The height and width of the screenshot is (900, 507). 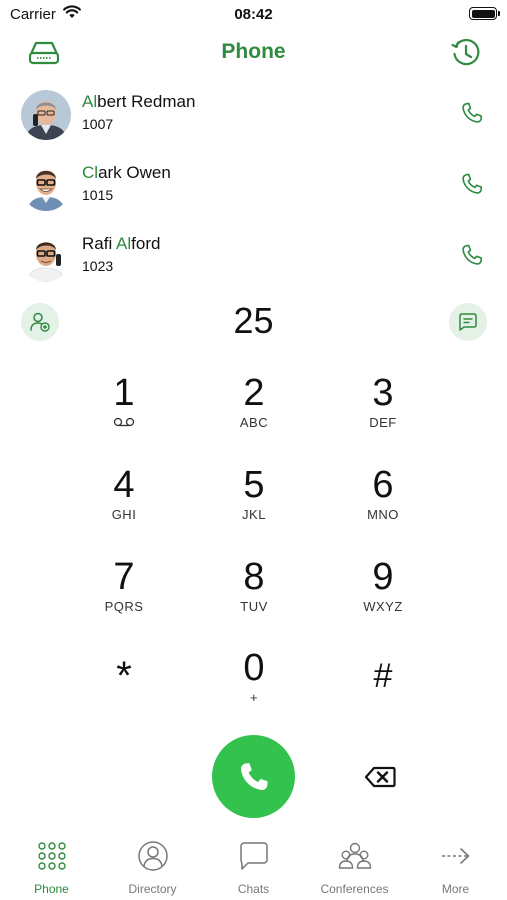 I want to click on status-bar: Carrier 08:42, so click(x=253, y=15).